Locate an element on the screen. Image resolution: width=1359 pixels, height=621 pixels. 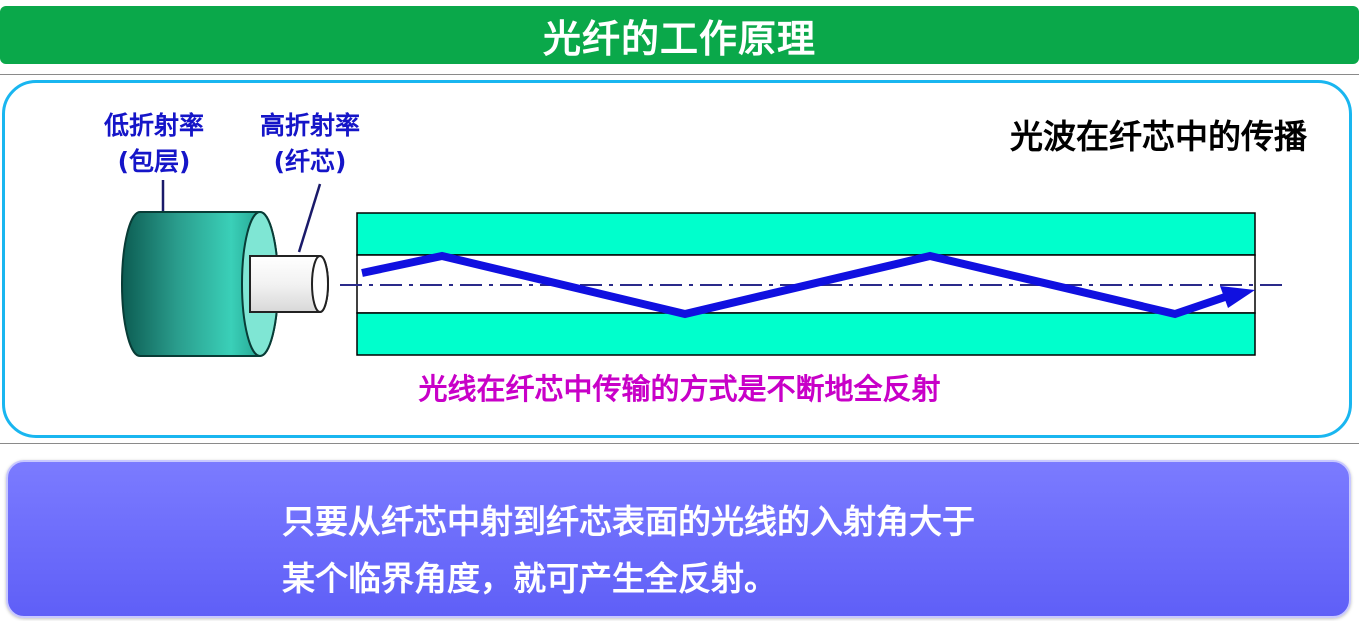
fiber-cable-icon is located at coordinates (225, 284).